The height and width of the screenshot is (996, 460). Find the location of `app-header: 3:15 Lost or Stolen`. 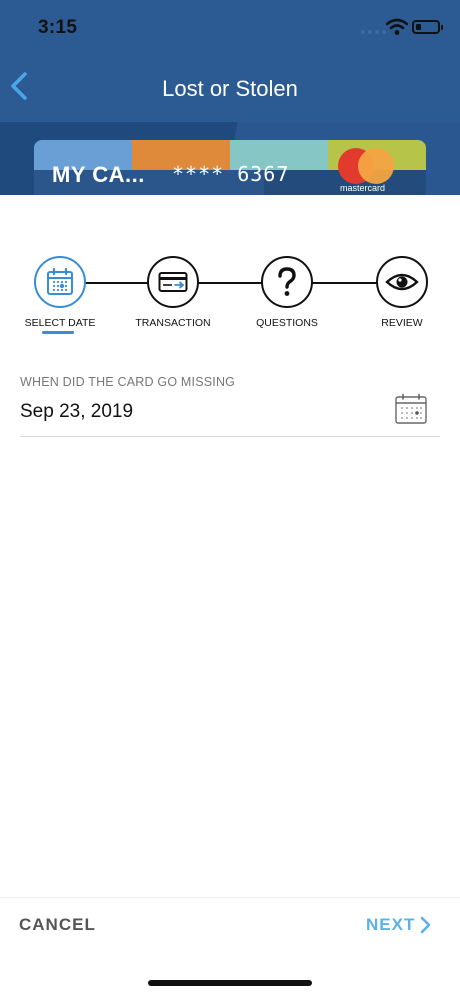

app-header: 3:15 Lost or Stolen is located at coordinates (230, 61).